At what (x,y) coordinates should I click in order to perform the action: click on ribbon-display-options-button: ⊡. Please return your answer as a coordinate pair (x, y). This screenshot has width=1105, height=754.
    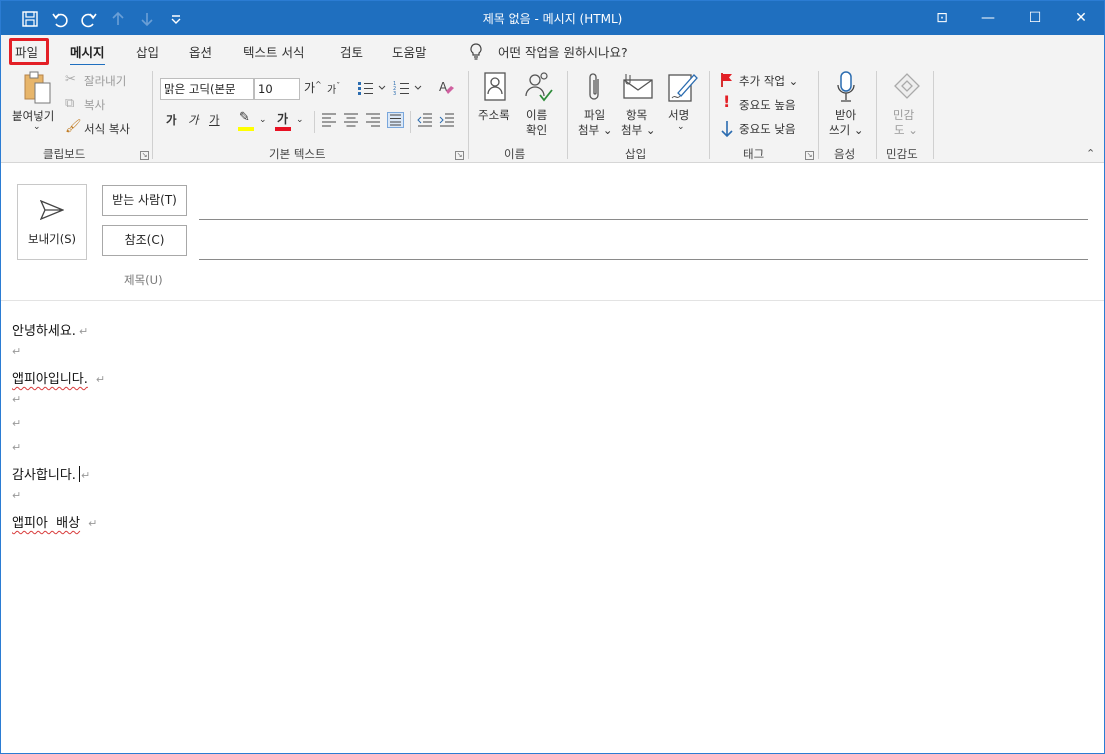
    Looking at the image, I should click on (942, 18).